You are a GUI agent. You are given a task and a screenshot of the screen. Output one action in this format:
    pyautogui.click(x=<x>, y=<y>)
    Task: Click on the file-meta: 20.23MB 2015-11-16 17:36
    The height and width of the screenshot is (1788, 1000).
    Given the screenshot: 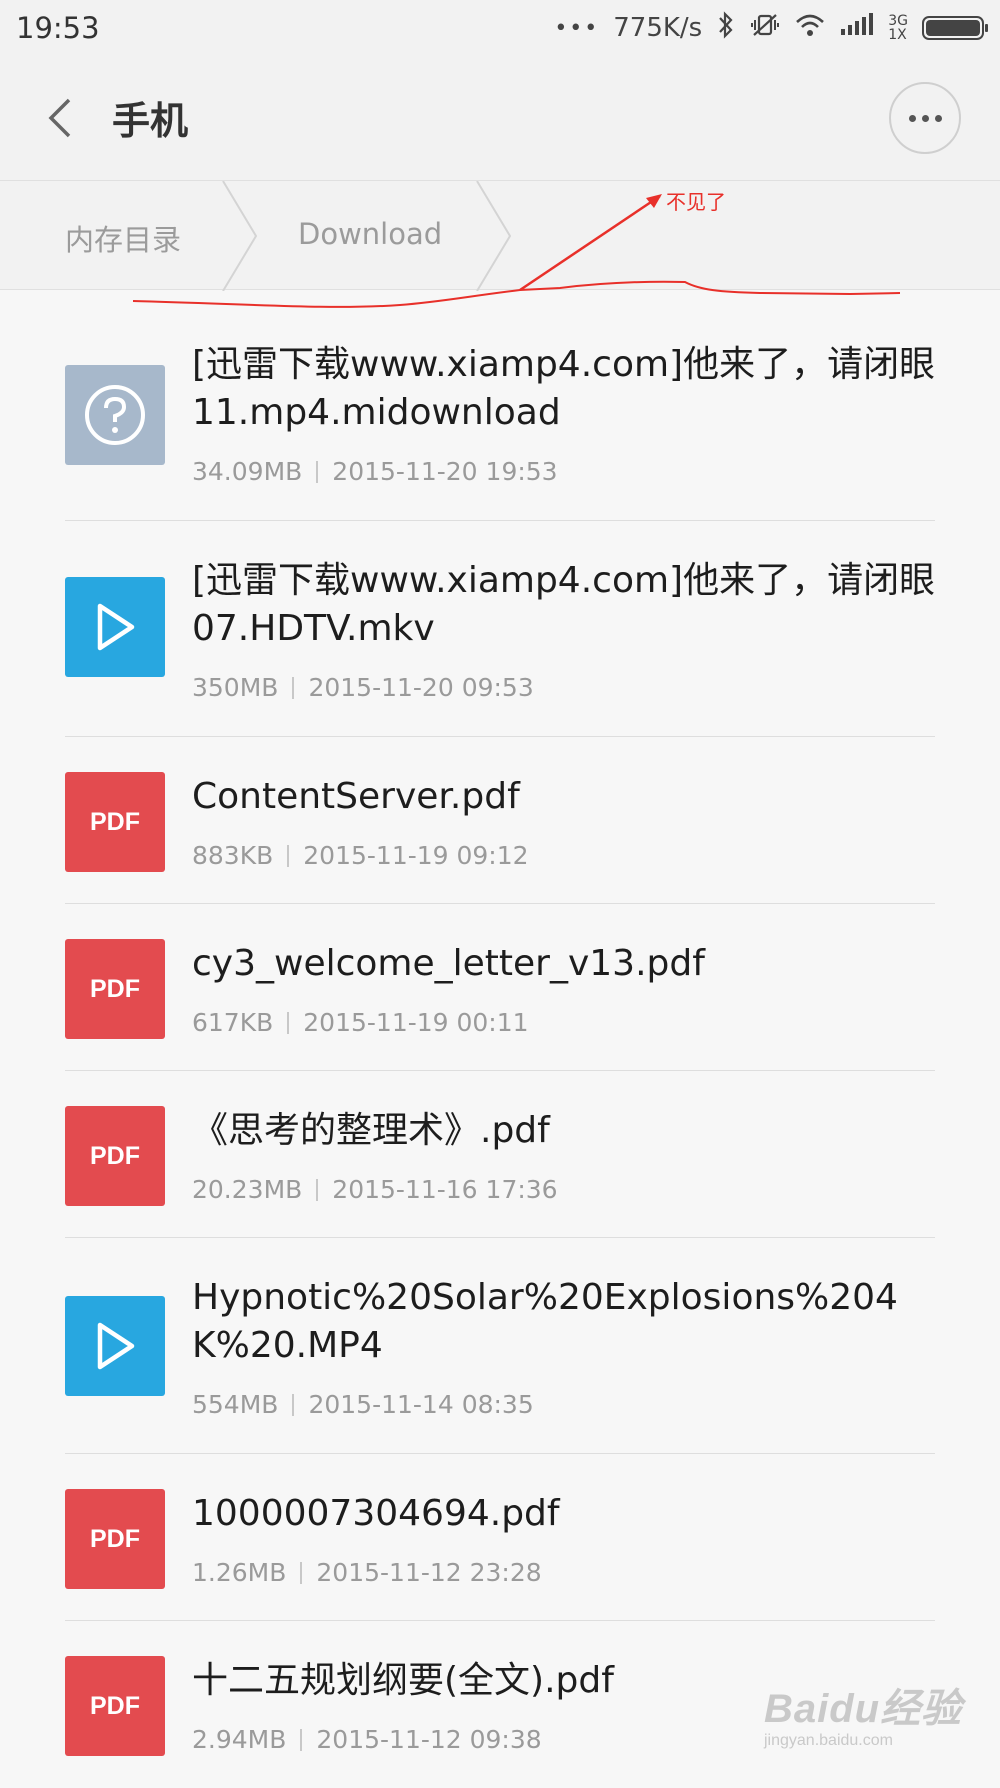 What is the action you would take?
    pyautogui.click(x=375, y=1189)
    